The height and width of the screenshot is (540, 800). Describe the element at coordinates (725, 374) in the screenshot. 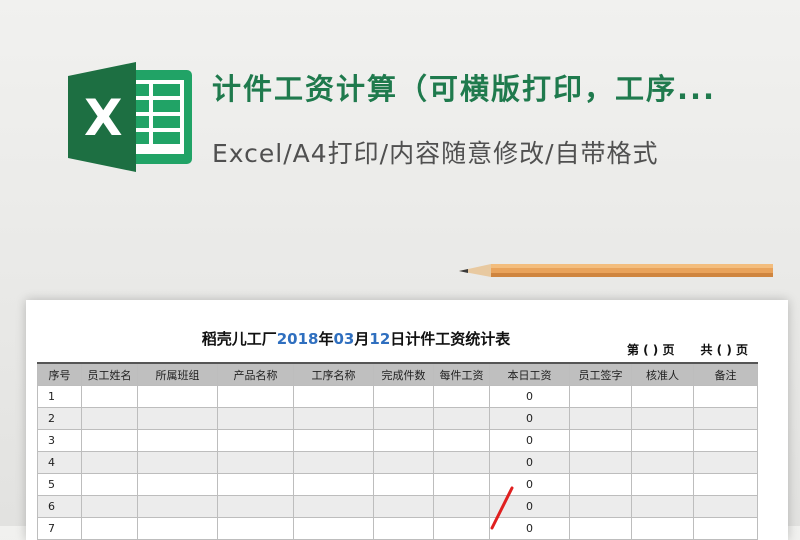

I see `col-header-remarks: 备注` at that location.